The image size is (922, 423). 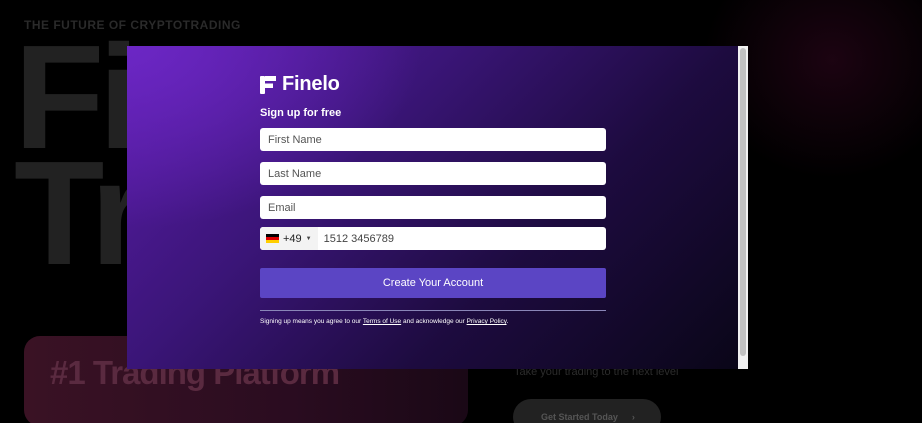 What do you see at coordinates (81, 213) in the screenshot?
I see `hero-heading-line2: Tr` at bounding box center [81, 213].